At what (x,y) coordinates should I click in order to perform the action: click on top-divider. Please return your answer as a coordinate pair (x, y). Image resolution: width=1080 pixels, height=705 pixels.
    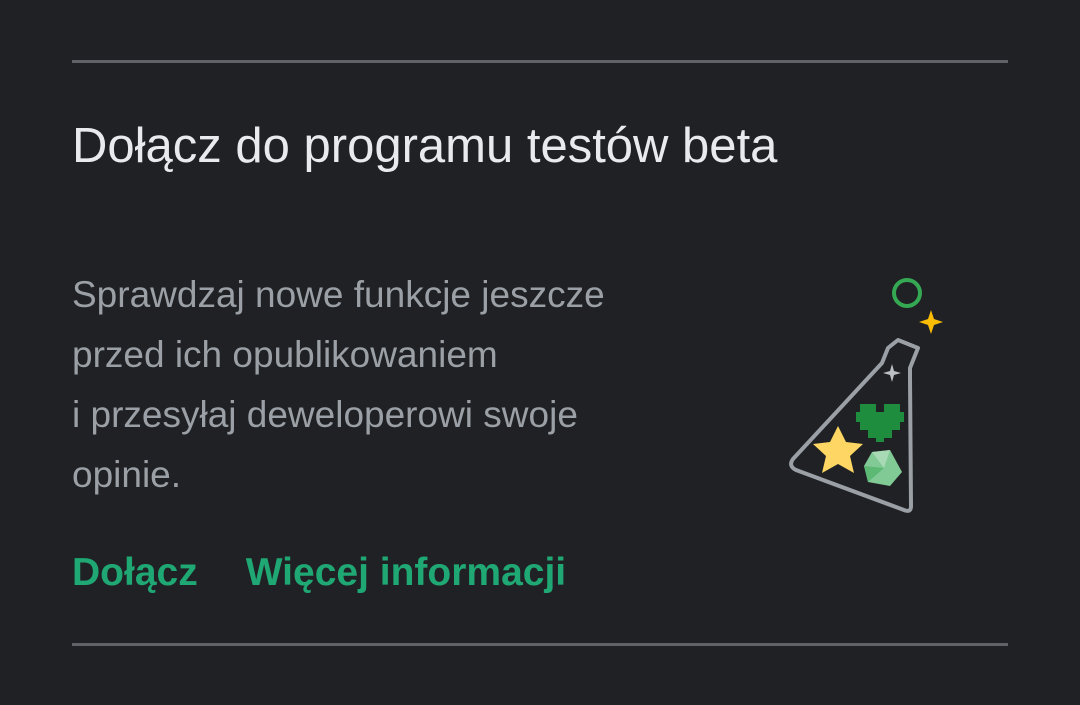
    Looking at the image, I should click on (540, 61).